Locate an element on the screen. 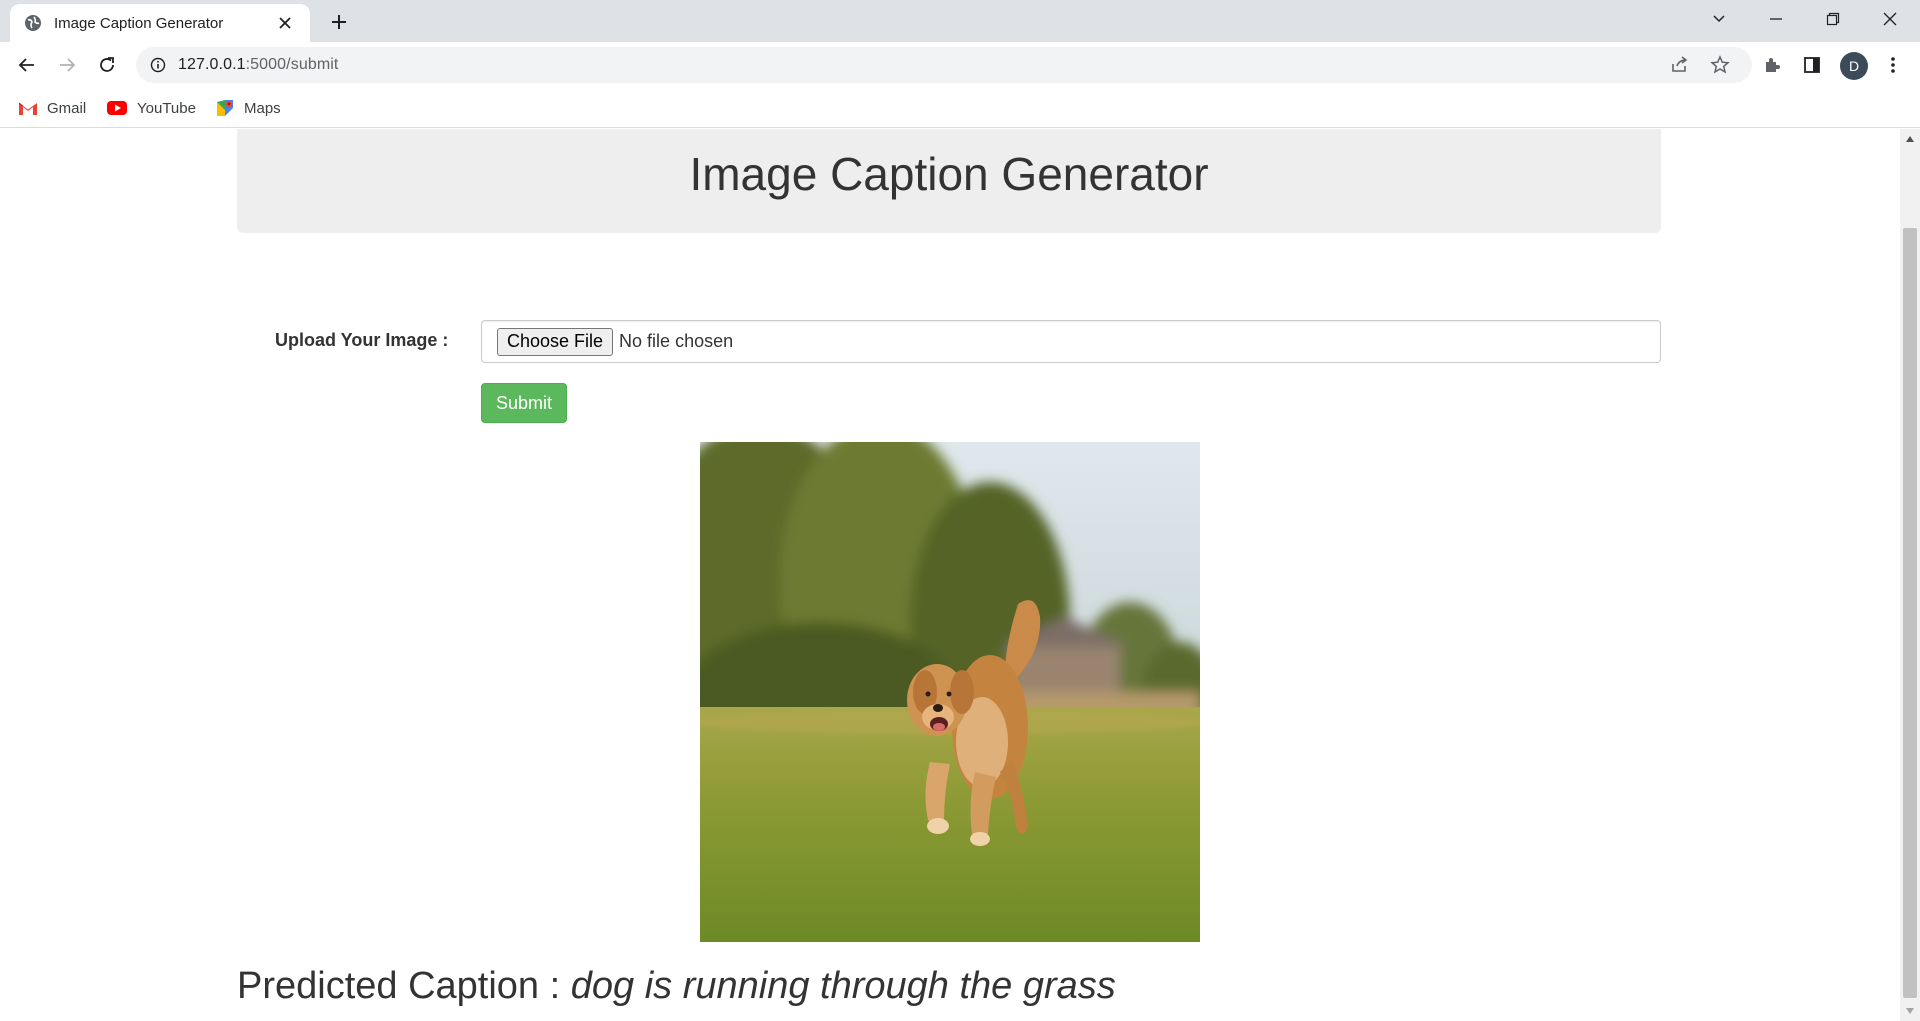 The image size is (1920, 1021). back-arrow-icon is located at coordinates (27, 65).